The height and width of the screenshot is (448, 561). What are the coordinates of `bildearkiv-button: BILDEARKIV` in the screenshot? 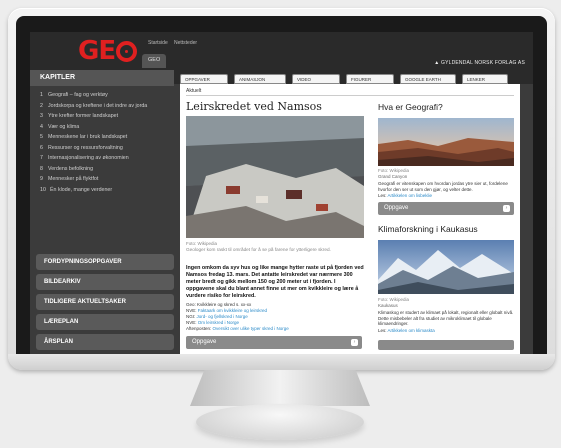 It's located at (105, 282).